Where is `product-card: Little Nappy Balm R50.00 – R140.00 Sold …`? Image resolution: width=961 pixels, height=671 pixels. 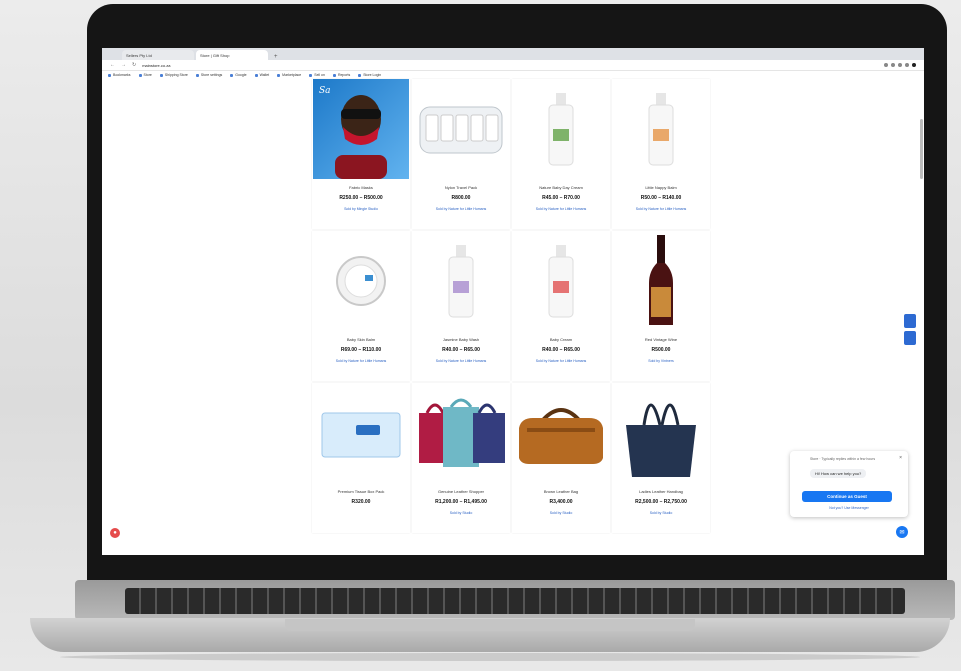
product-card: Little Nappy Balm R50.00 – R140.00 Sold … is located at coordinates (661, 154).